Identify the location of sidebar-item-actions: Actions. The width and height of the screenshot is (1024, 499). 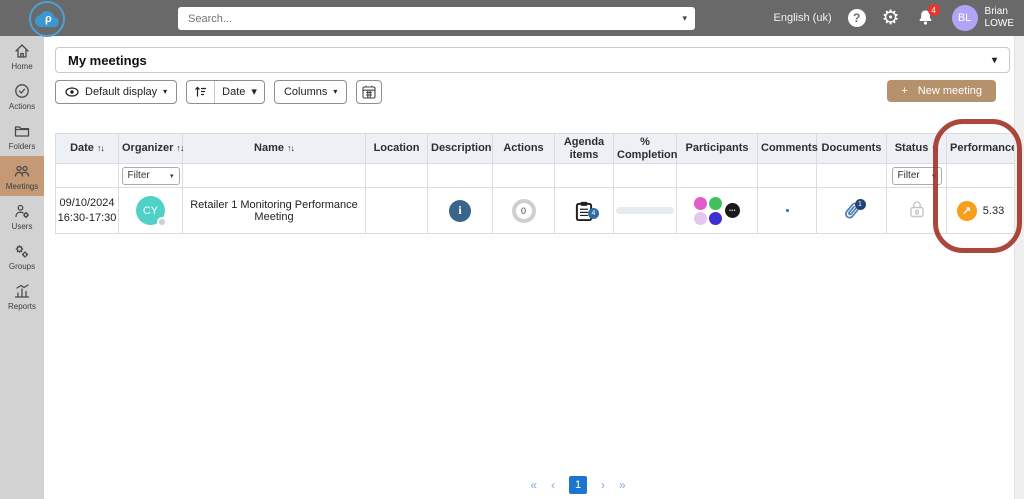
(22, 96).